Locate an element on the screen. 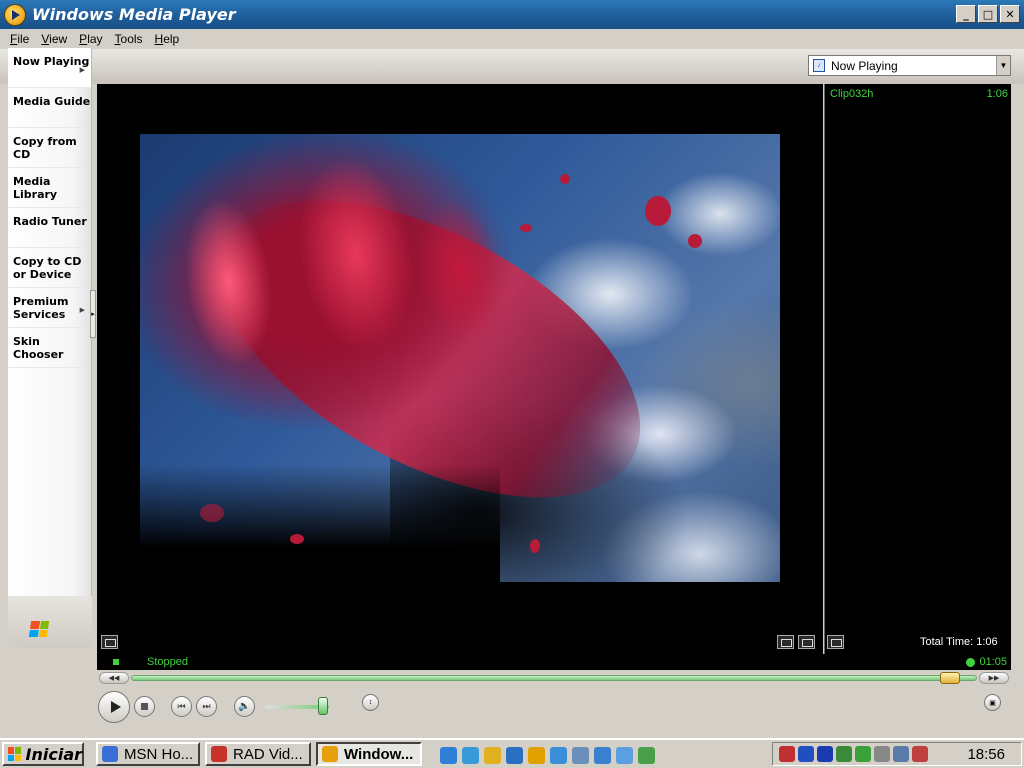 The width and height of the screenshot is (1024, 768). nav-copy-to-cd: Copy to CD or Device is located at coordinates (49, 268).